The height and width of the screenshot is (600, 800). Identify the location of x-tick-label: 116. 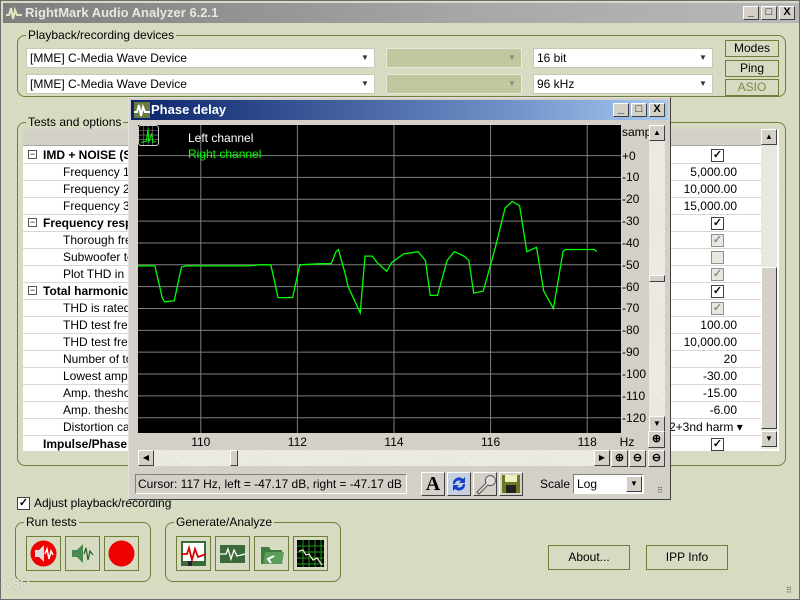
(491, 442).